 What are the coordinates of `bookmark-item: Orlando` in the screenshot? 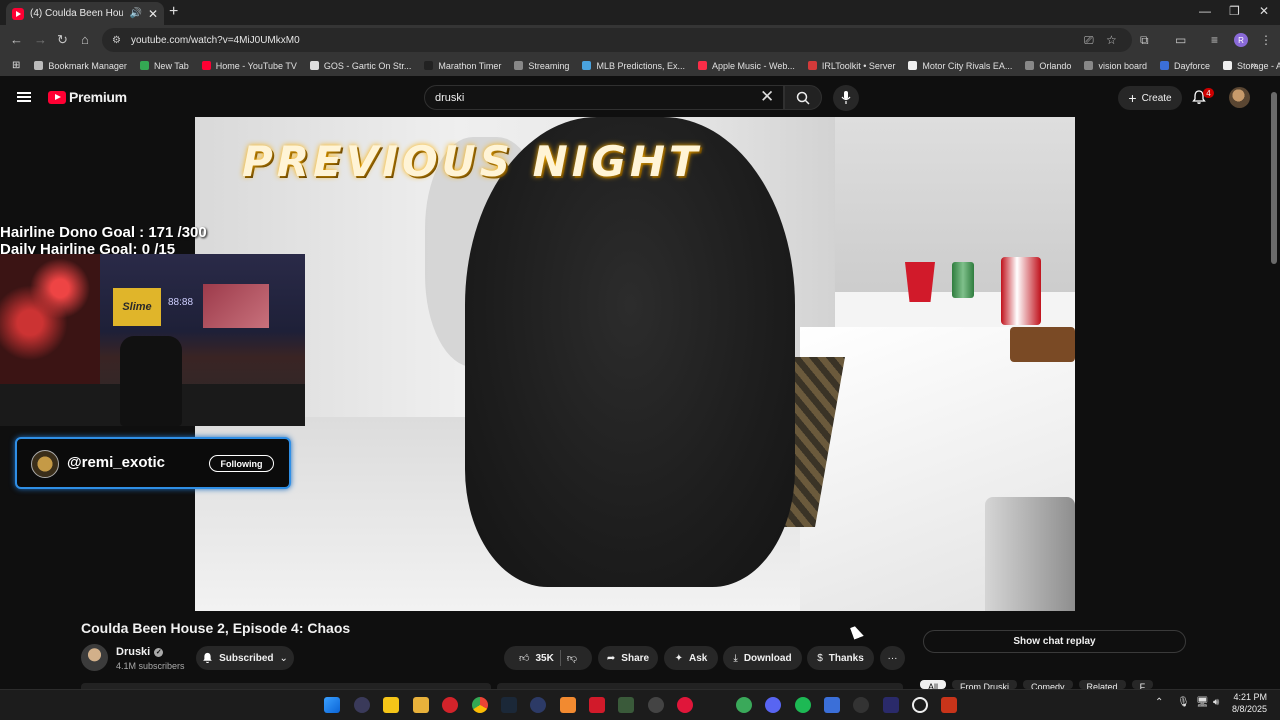 It's located at (1048, 66).